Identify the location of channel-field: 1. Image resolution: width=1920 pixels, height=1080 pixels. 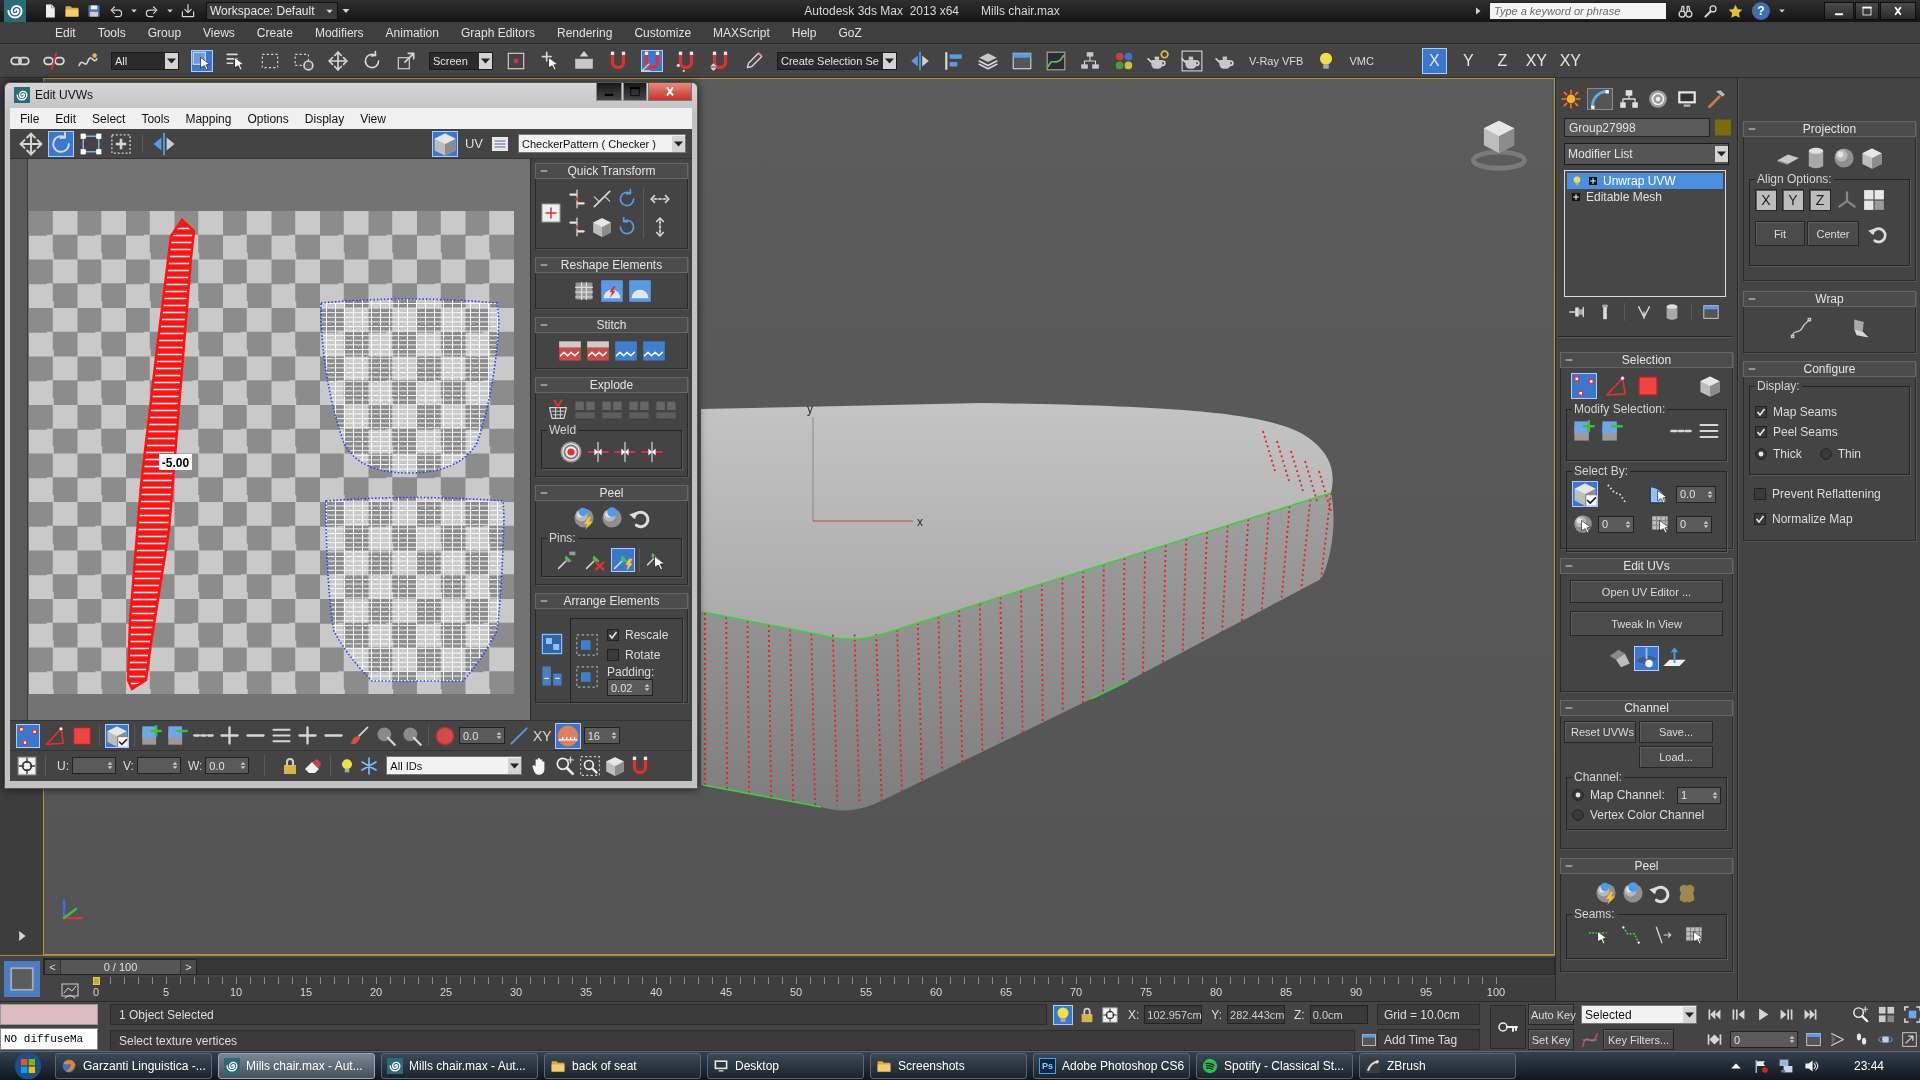
(1699, 795).